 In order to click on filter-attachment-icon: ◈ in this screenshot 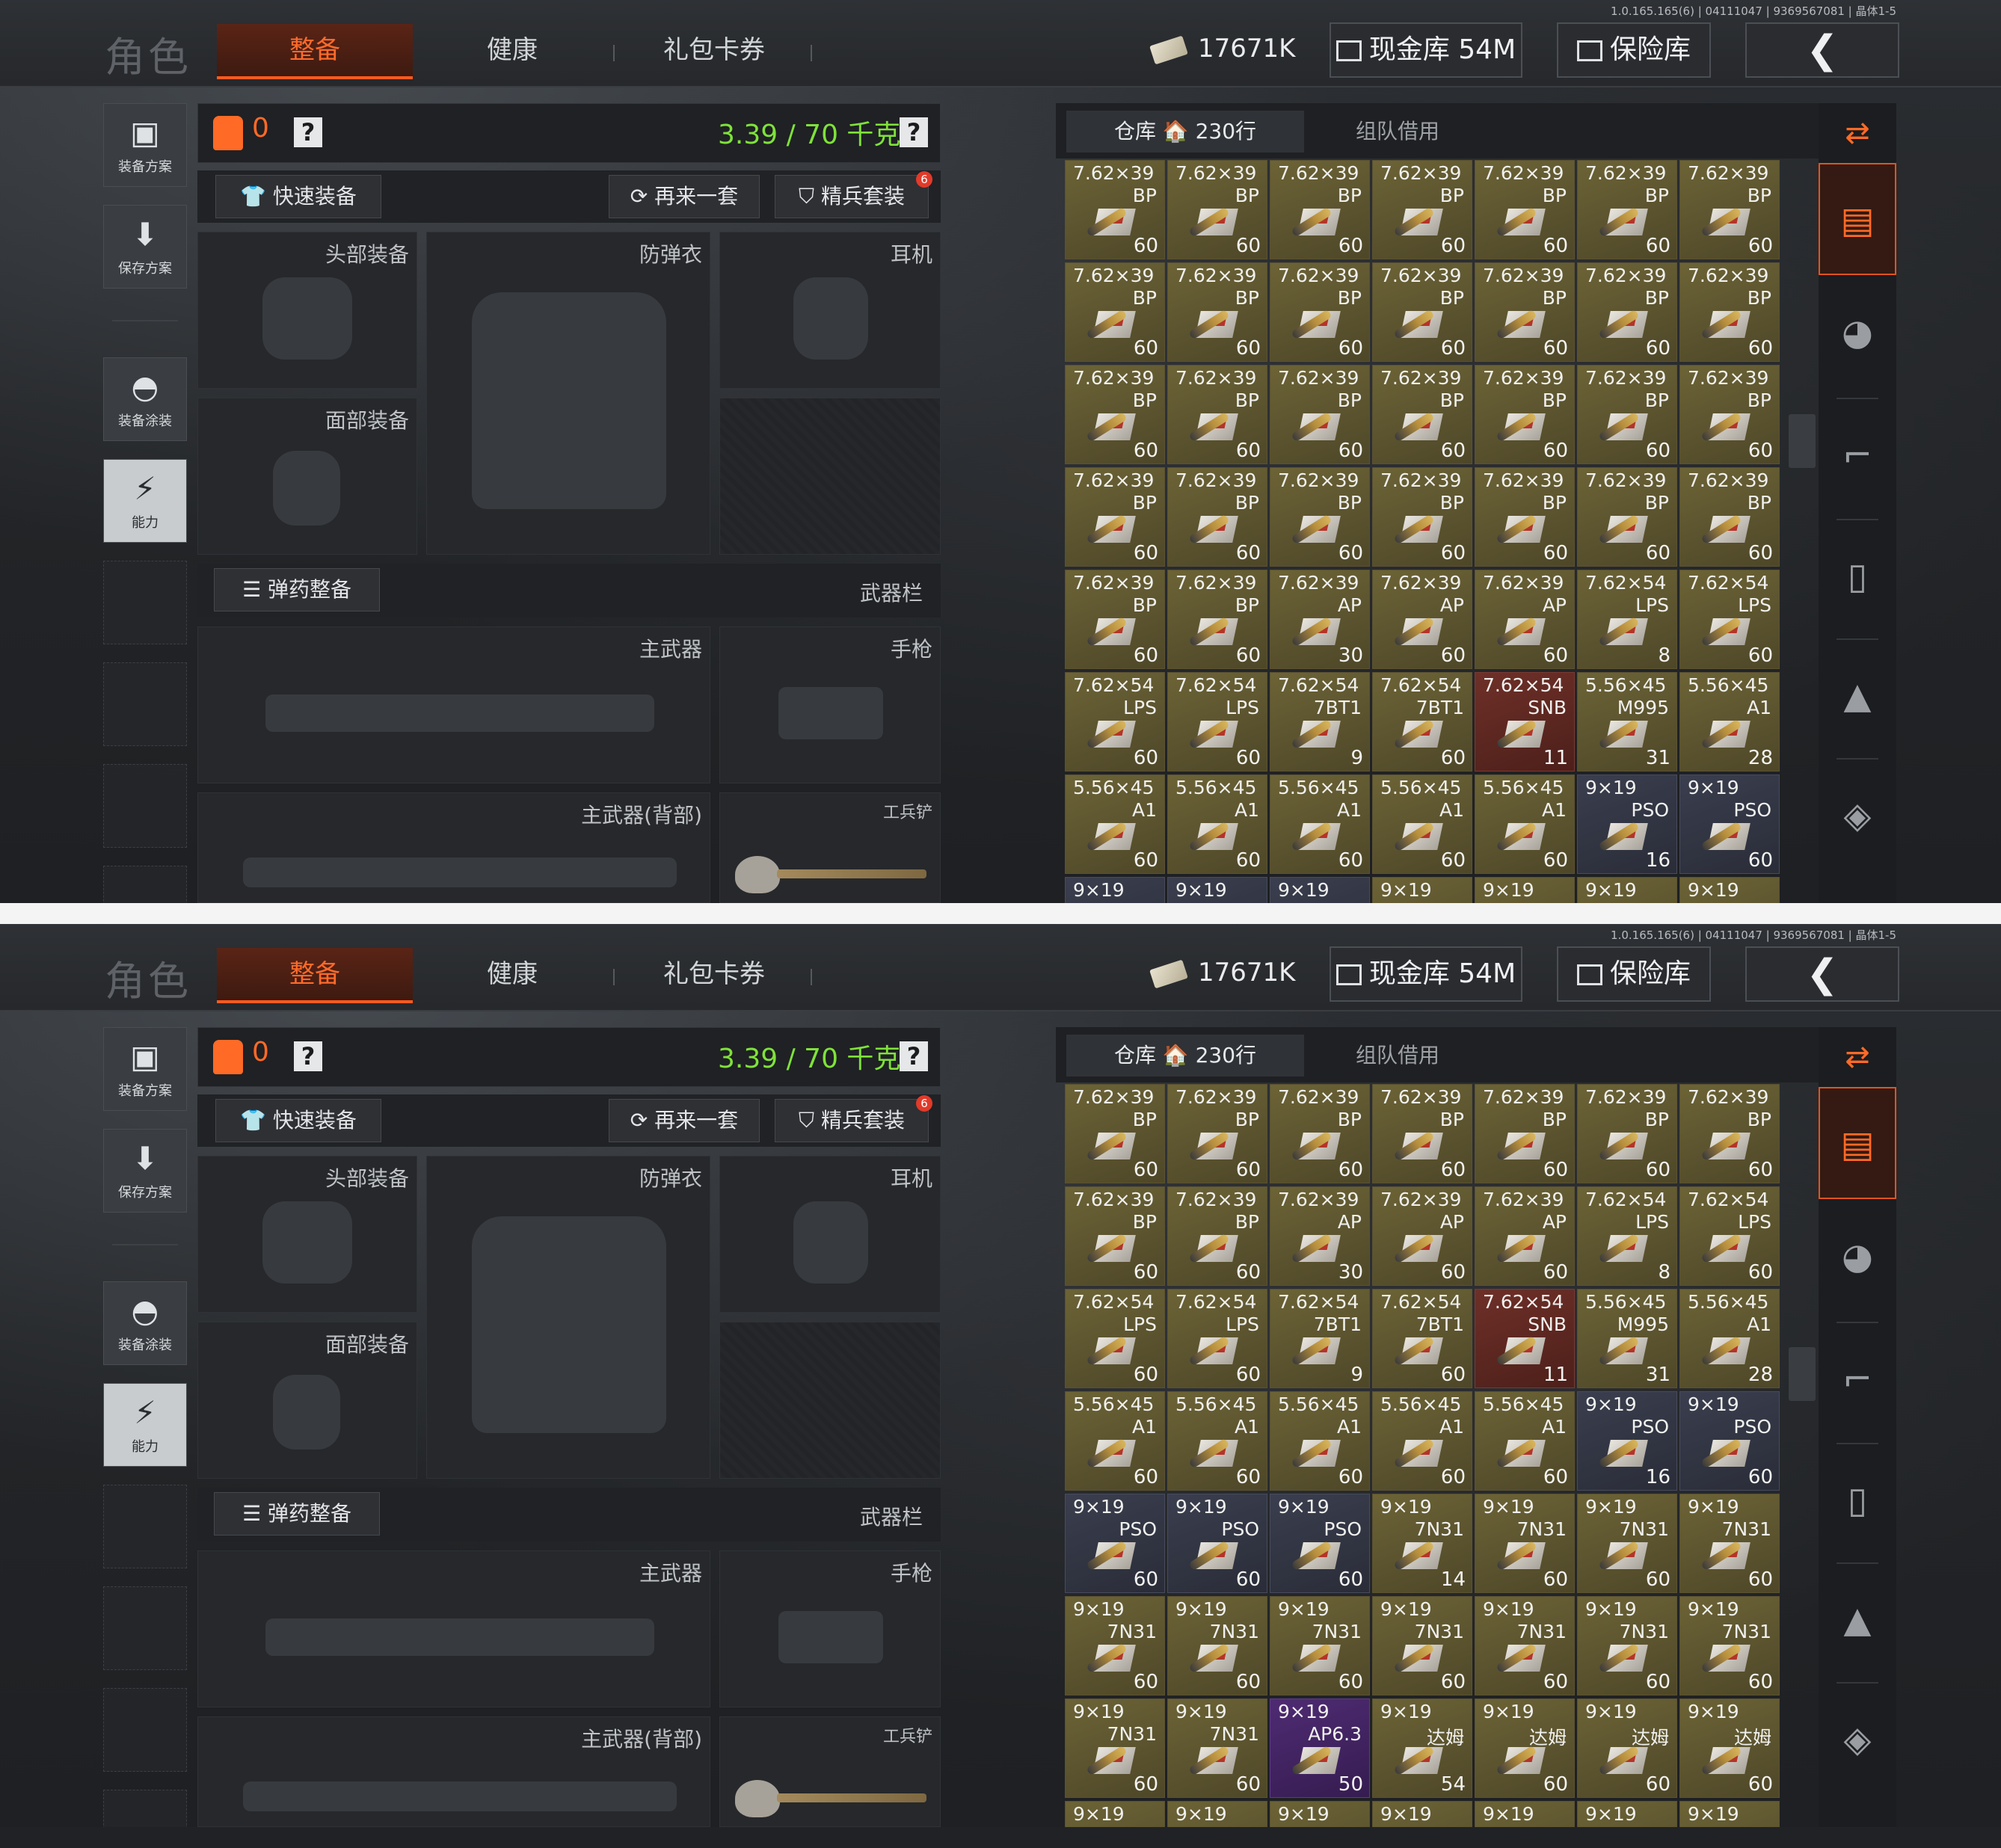, I will do `click(1857, 816)`.